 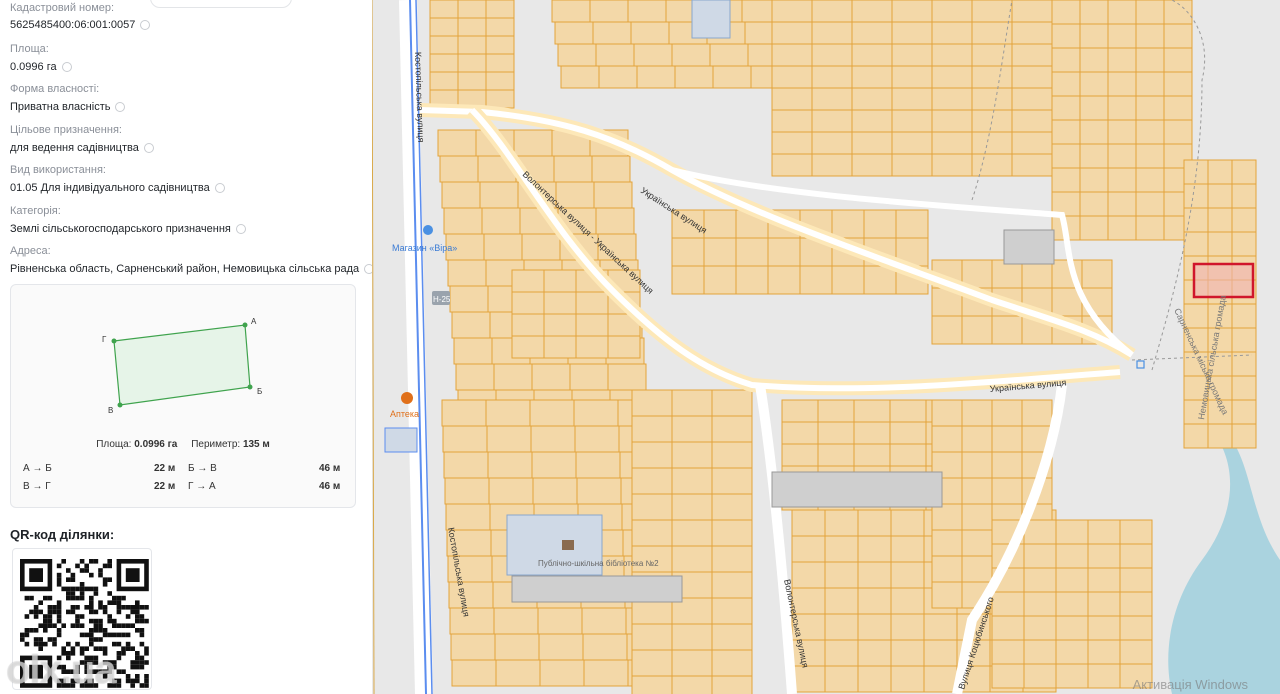 I want to click on info-icon, so click(x=148, y=148).